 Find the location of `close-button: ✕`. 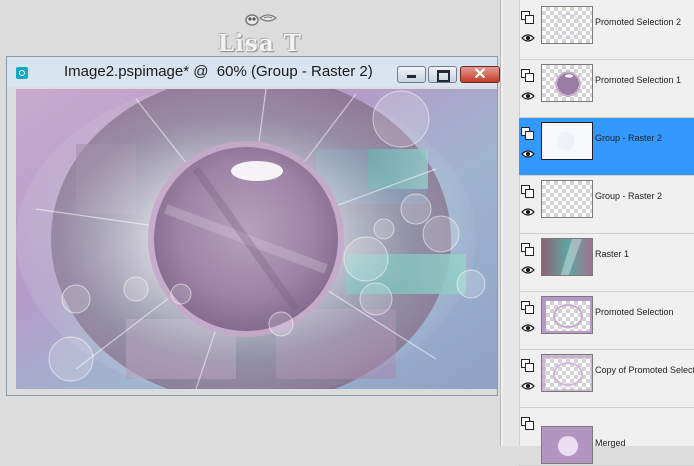

close-button: ✕ is located at coordinates (480, 74).